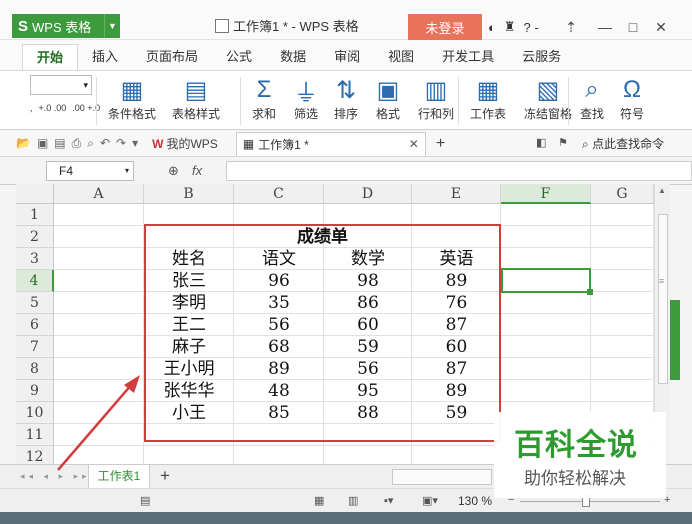 The height and width of the screenshot is (524, 692). What do you see at coordinates (69, 143) in the screenshot?
I see `quick-access-icons: 📂 ▣ ▤ ⎙ ⌕ ↶ ↷ ▾` at bounding box center [69, 143].